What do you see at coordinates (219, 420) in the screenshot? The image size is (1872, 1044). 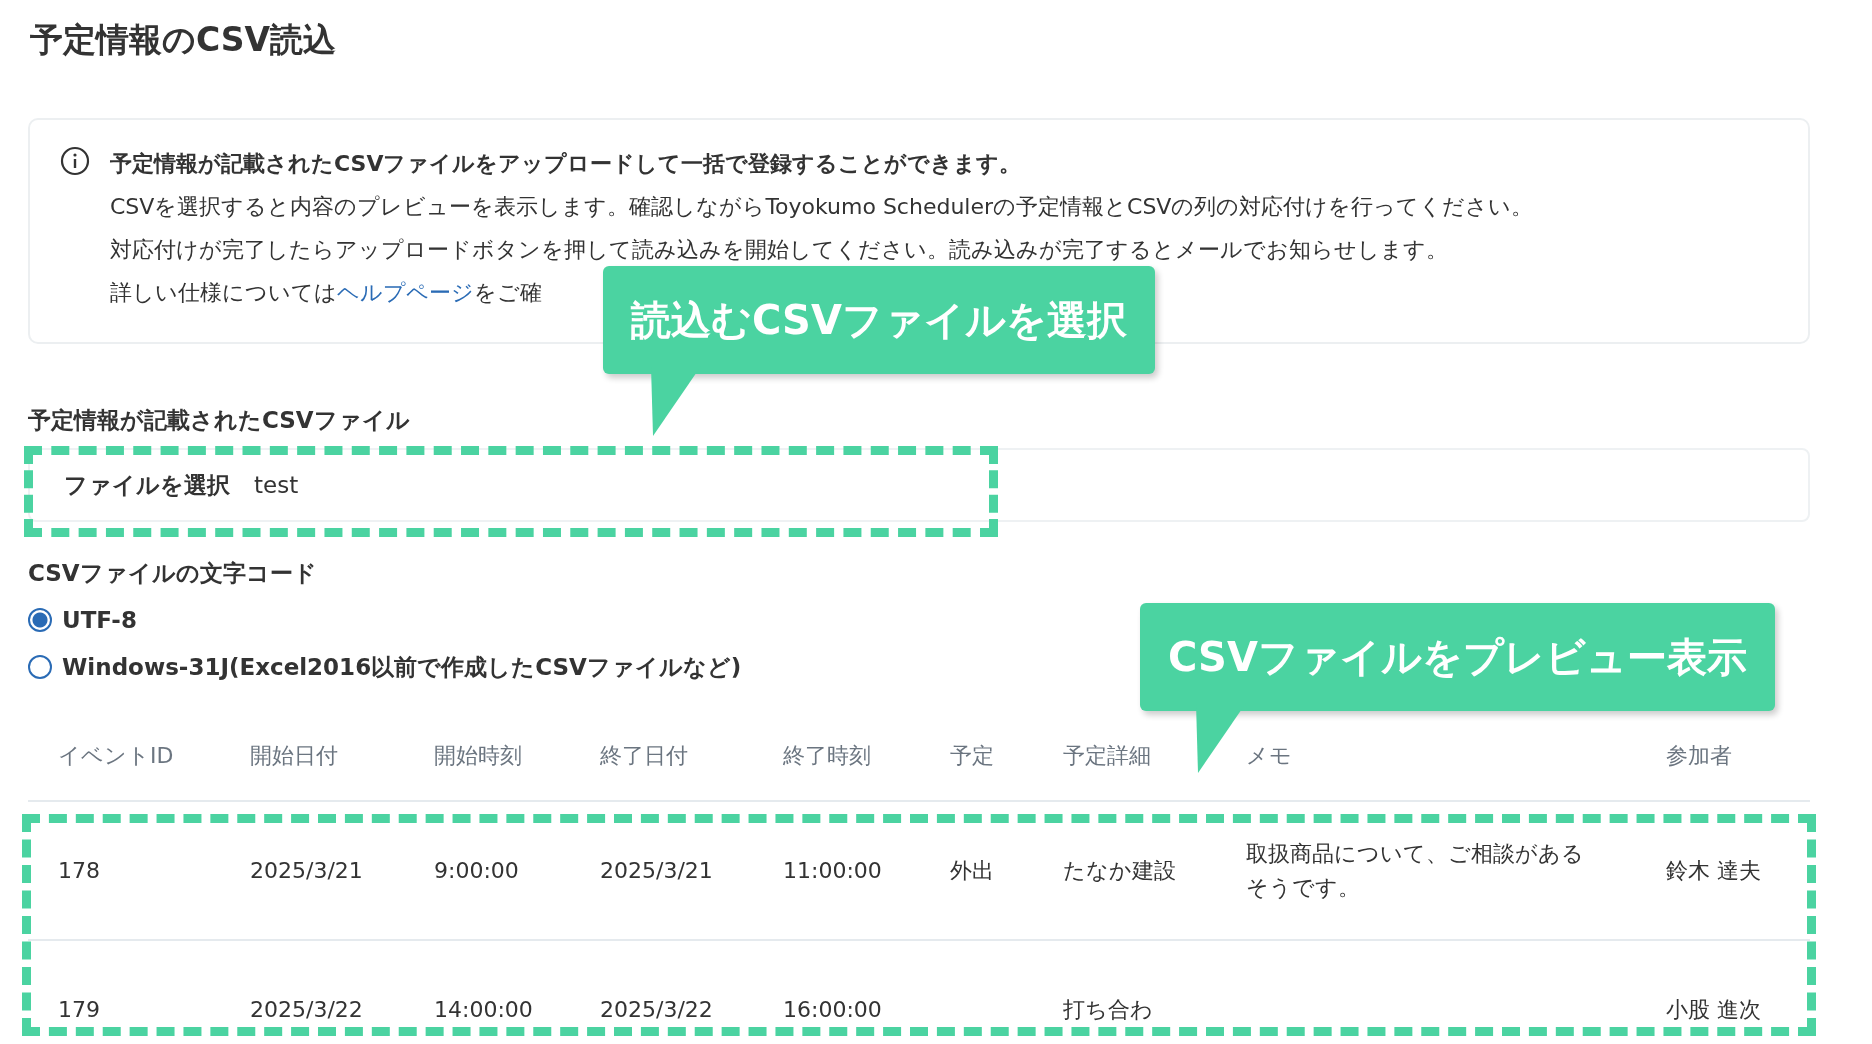 I see `field-label: 予定情報が記載されたCSVファイル` at bounding box center [219, 420].